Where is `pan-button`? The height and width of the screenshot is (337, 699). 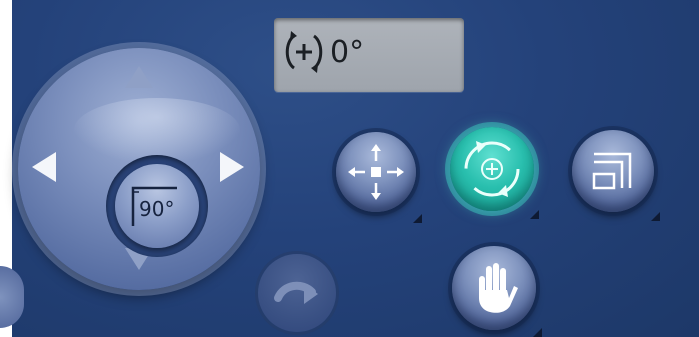 pan-button is located at coordinates (494, 288).